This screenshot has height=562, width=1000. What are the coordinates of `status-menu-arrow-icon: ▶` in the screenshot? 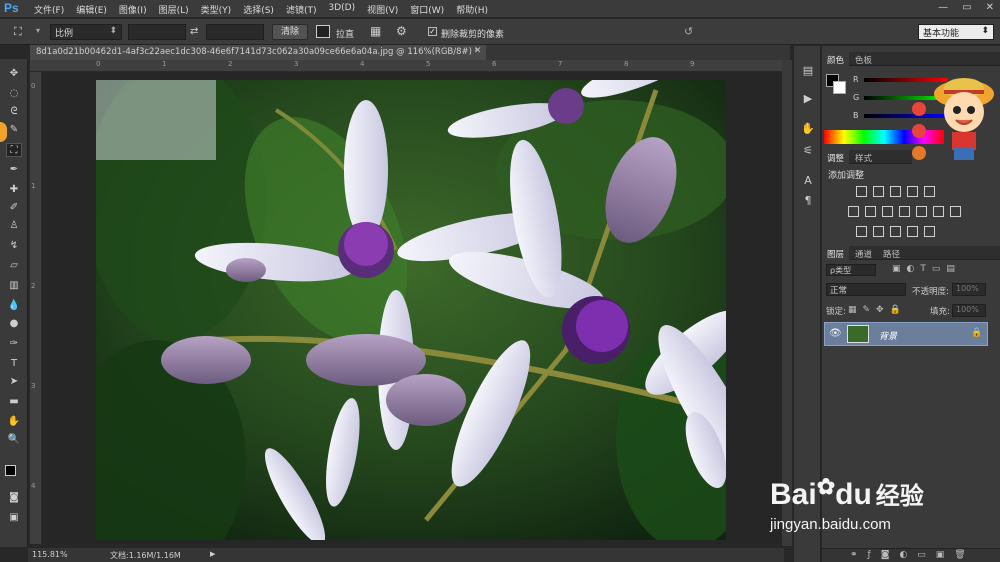 It's located at (212, 554).